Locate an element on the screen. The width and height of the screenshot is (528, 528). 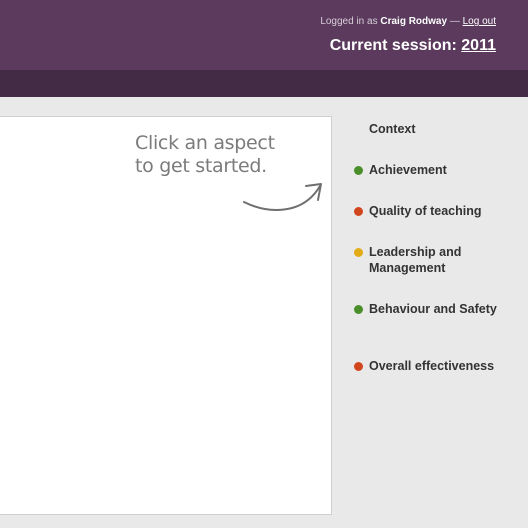
aspect-label: Context is located at coordinates (392, 129).